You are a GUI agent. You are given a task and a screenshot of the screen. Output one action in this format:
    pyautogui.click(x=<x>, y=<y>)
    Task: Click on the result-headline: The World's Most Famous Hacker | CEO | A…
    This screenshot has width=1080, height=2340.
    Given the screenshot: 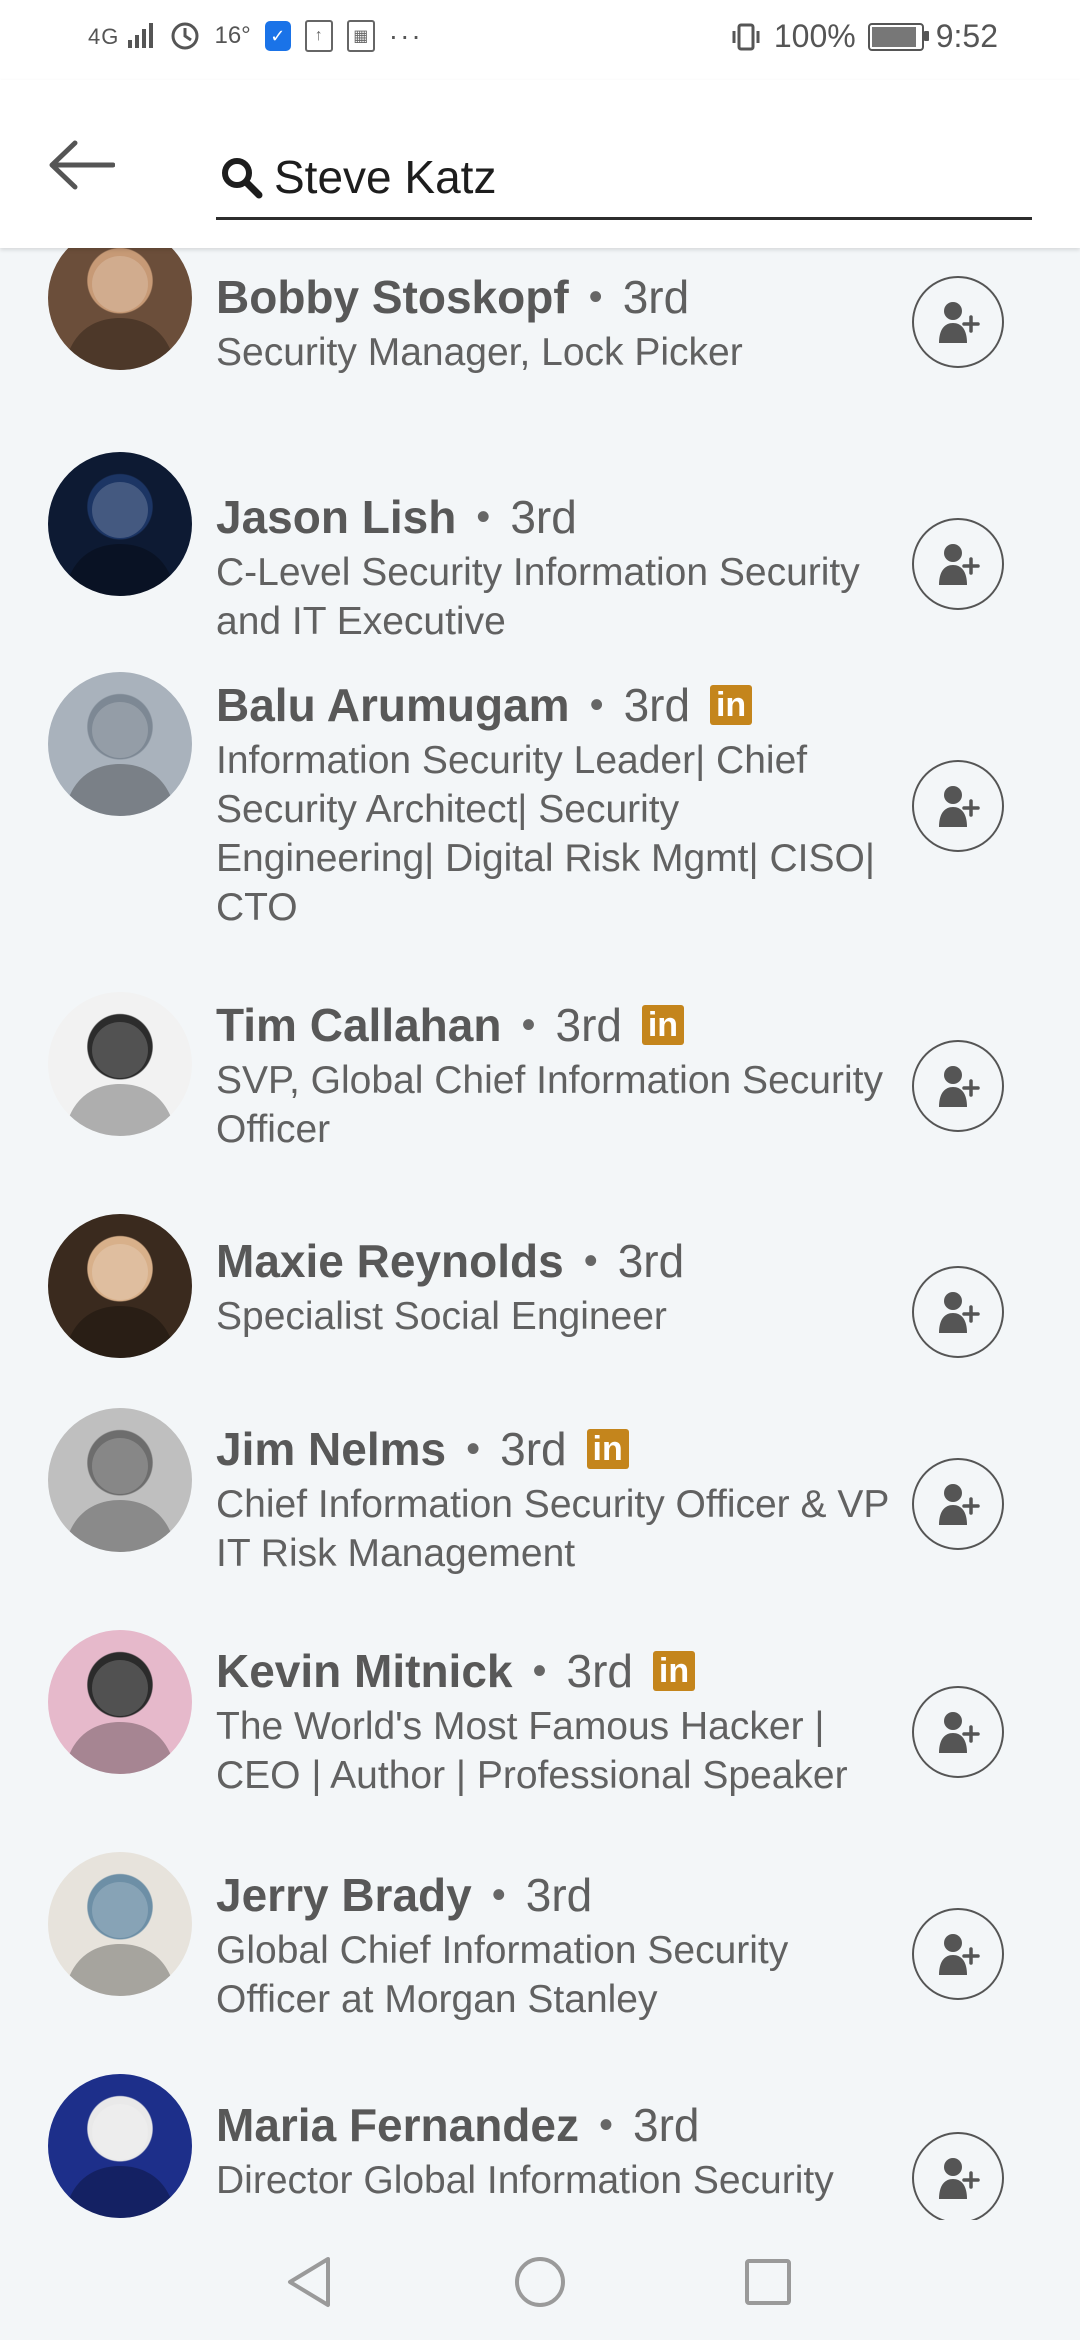 What is the action you would take?
    pyautogui.click(x=532, y=1751)
    